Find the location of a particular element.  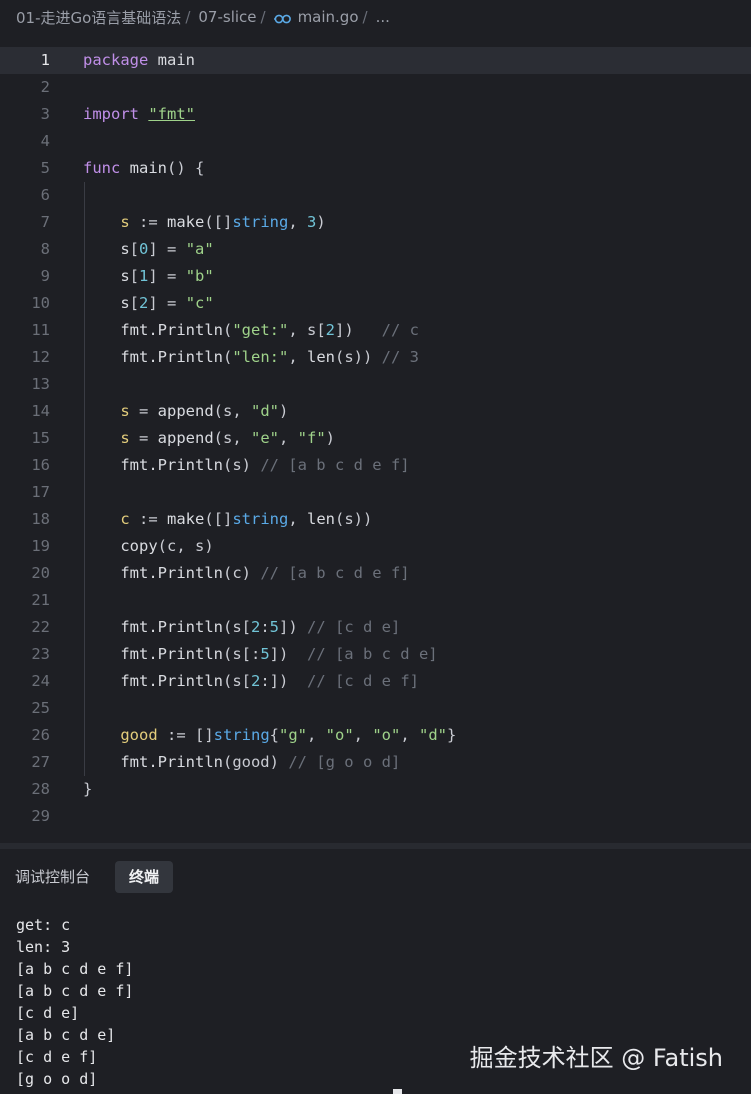

code-text: fmt.Println(good) // [g o o d] is located at coordinates (241, 762).